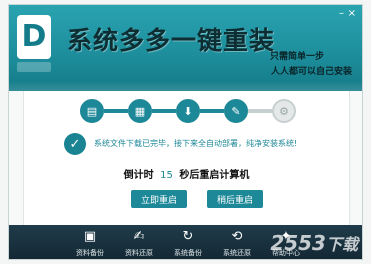  I want to click on toolbar-item-data-backup: ▣ 资料备份, so click(90, 243).